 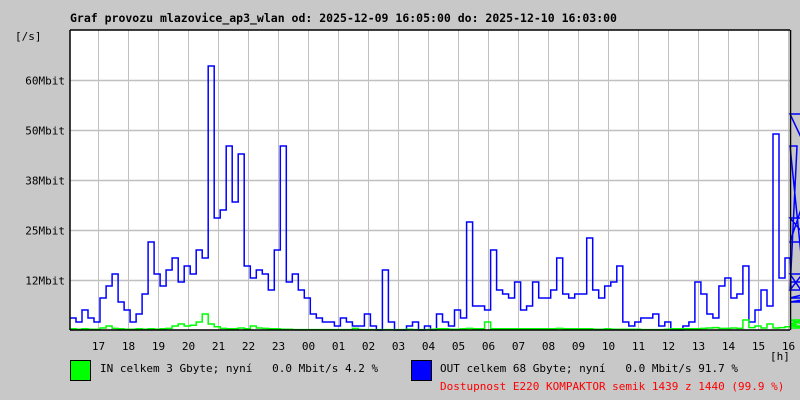 What do you see at coordinates (398, 346) in the screenshot?
I see `x-tick-label: 03` at bounding box center [398, 346].